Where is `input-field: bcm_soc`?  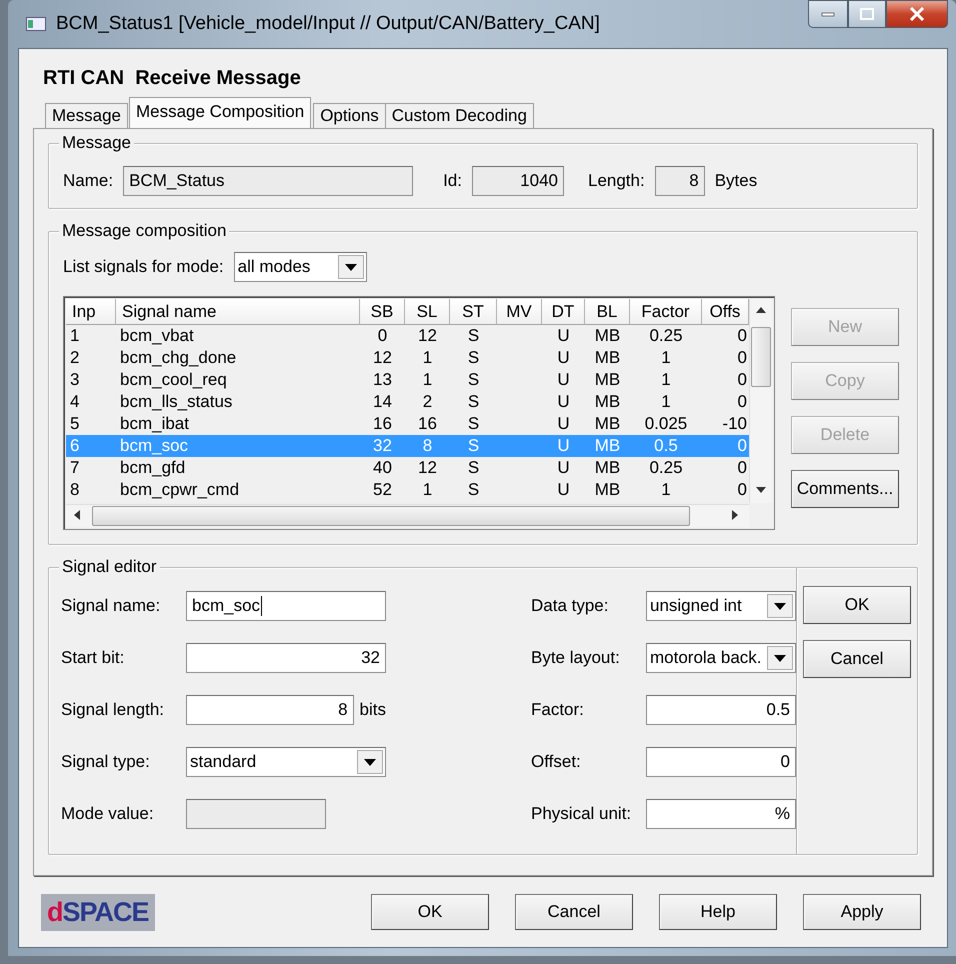 input-field: bcm_soc is located at coordinates (286, 606).